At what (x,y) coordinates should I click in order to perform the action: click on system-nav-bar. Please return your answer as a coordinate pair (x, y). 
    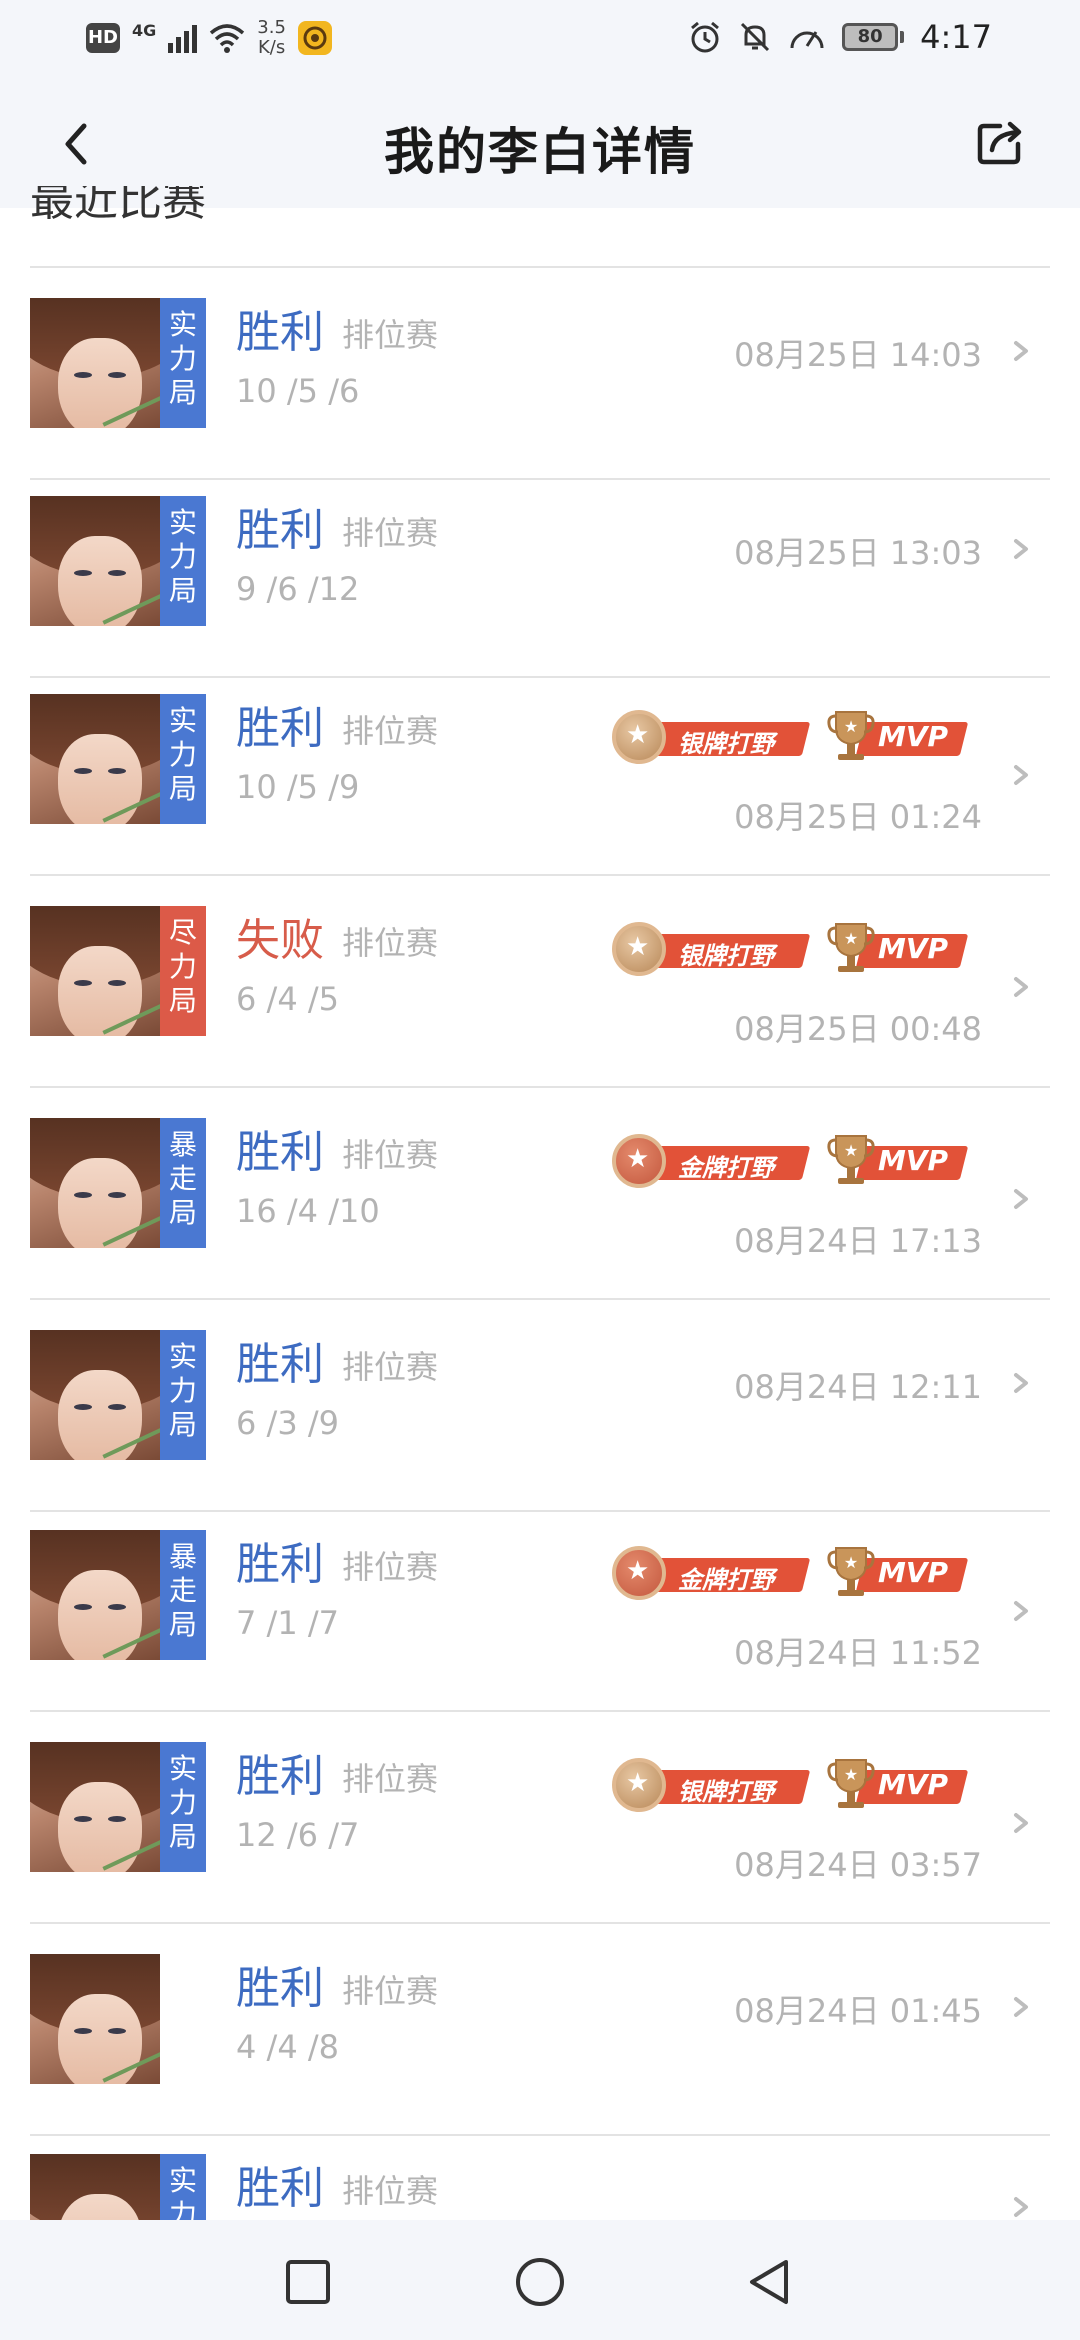
    Looking at the image, I should click on (540, 2280).